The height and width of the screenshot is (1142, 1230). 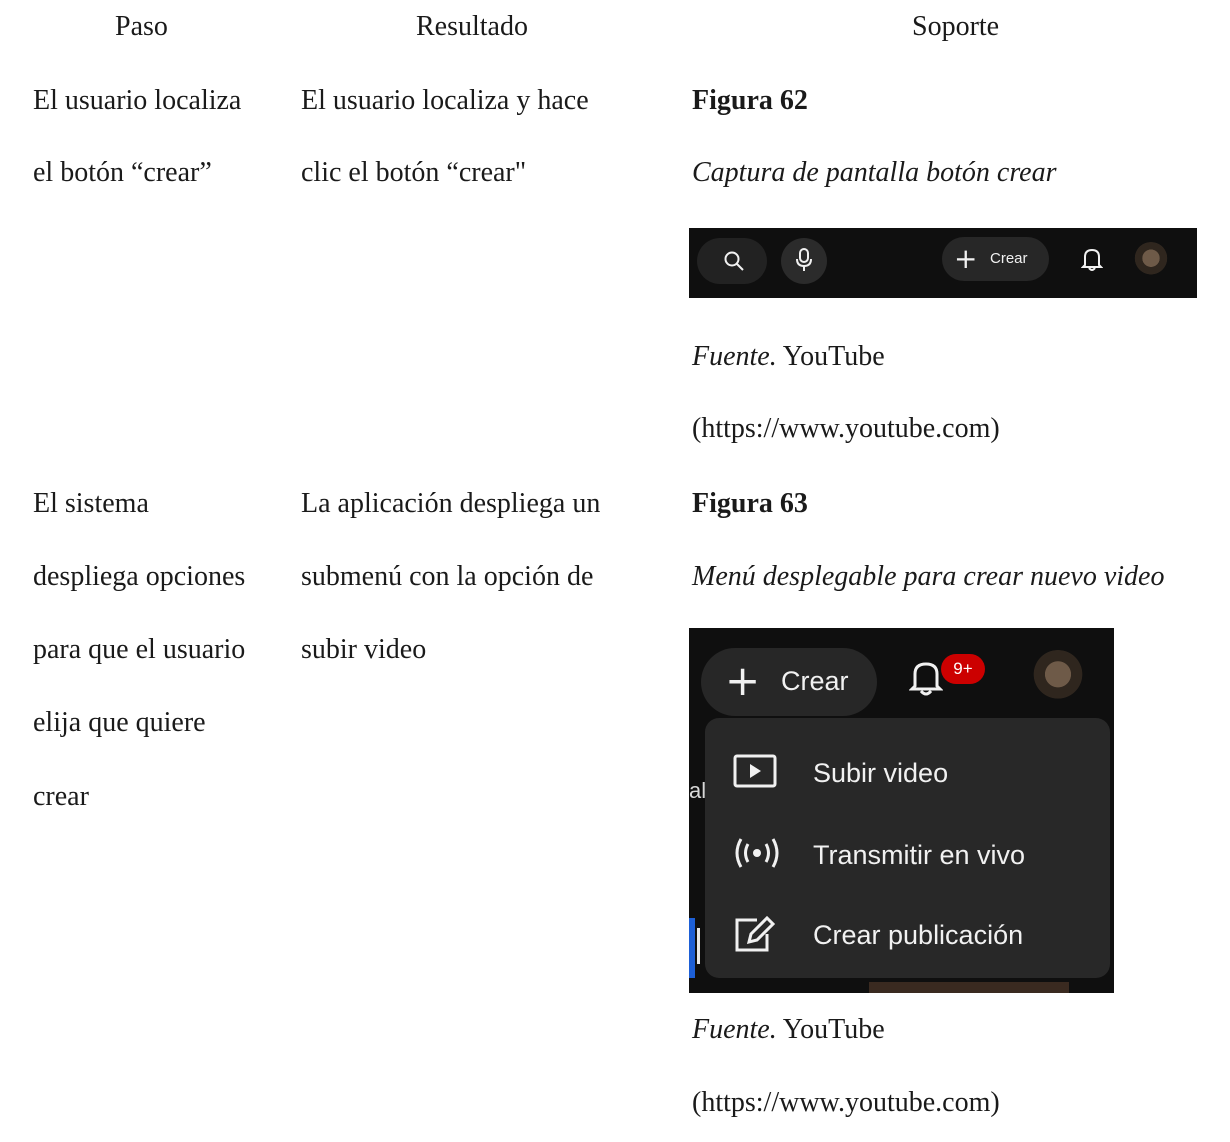 What do you see at coordinates (91, 503) in the screenshot?
I see `row2-paso-line: El sistema` at bounding box center [91, 503].